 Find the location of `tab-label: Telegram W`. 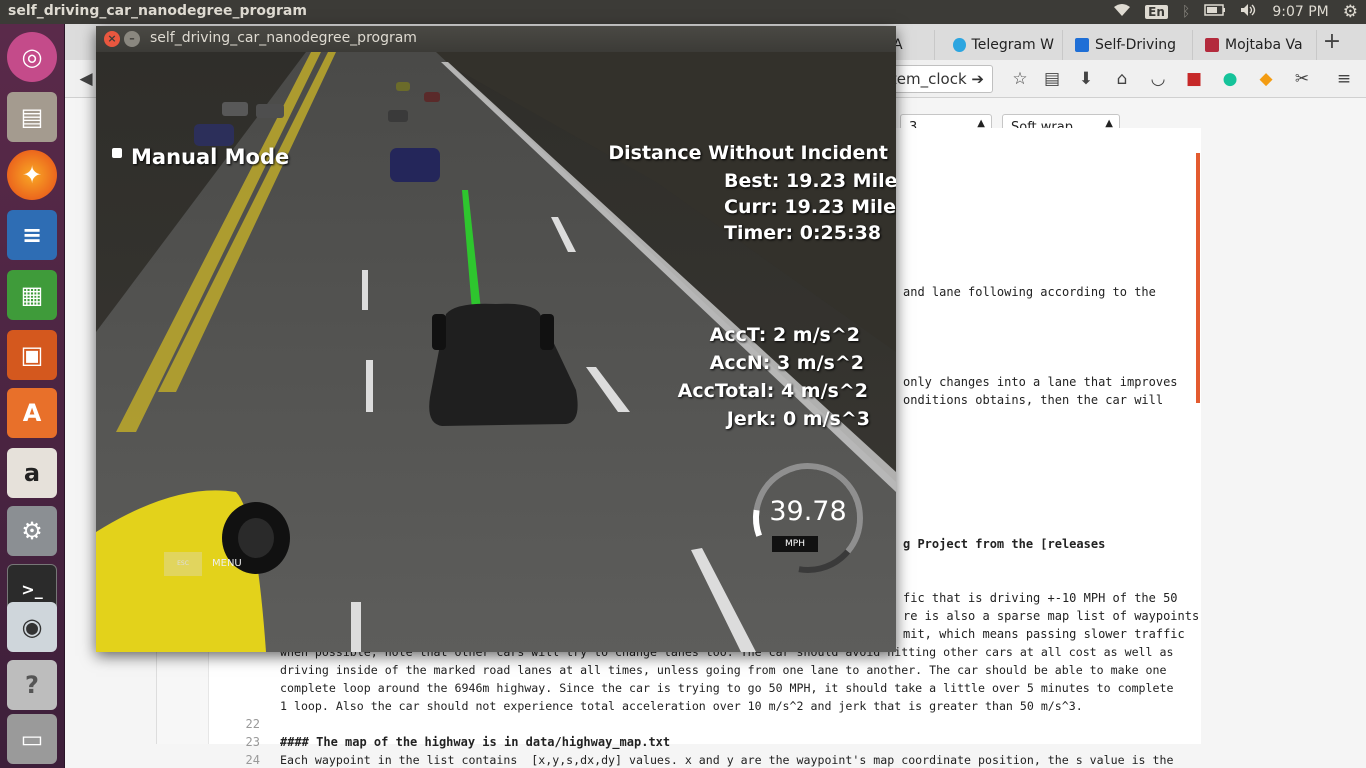

tab-label: Telegram W is located at coordinates (1012, 45).